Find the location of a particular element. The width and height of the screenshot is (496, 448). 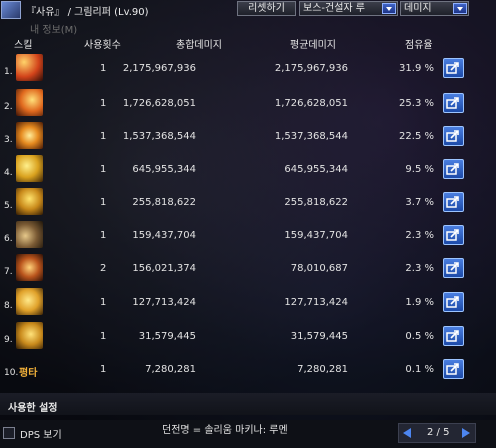

type-select-value: 데미지 is located at coordinates (418, 8).